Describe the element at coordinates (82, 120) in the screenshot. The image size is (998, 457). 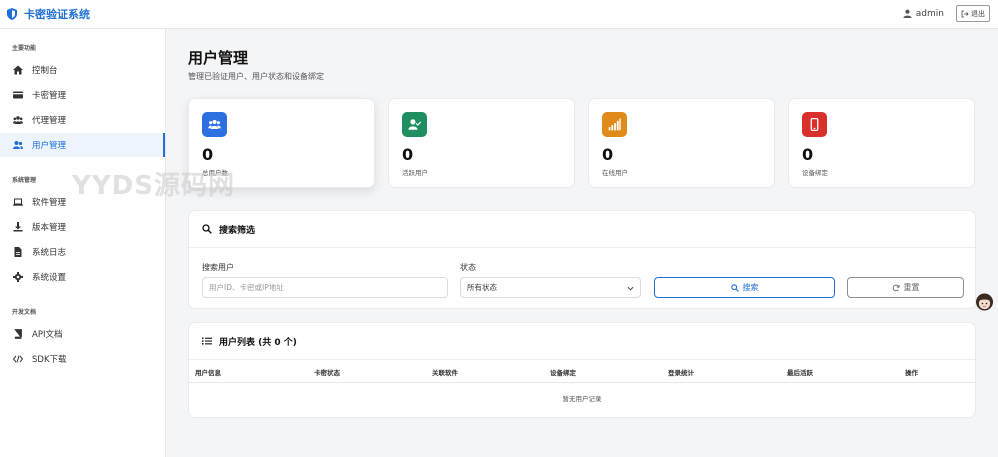
I see `sidebar-item-agents: 代理管理` at that location.